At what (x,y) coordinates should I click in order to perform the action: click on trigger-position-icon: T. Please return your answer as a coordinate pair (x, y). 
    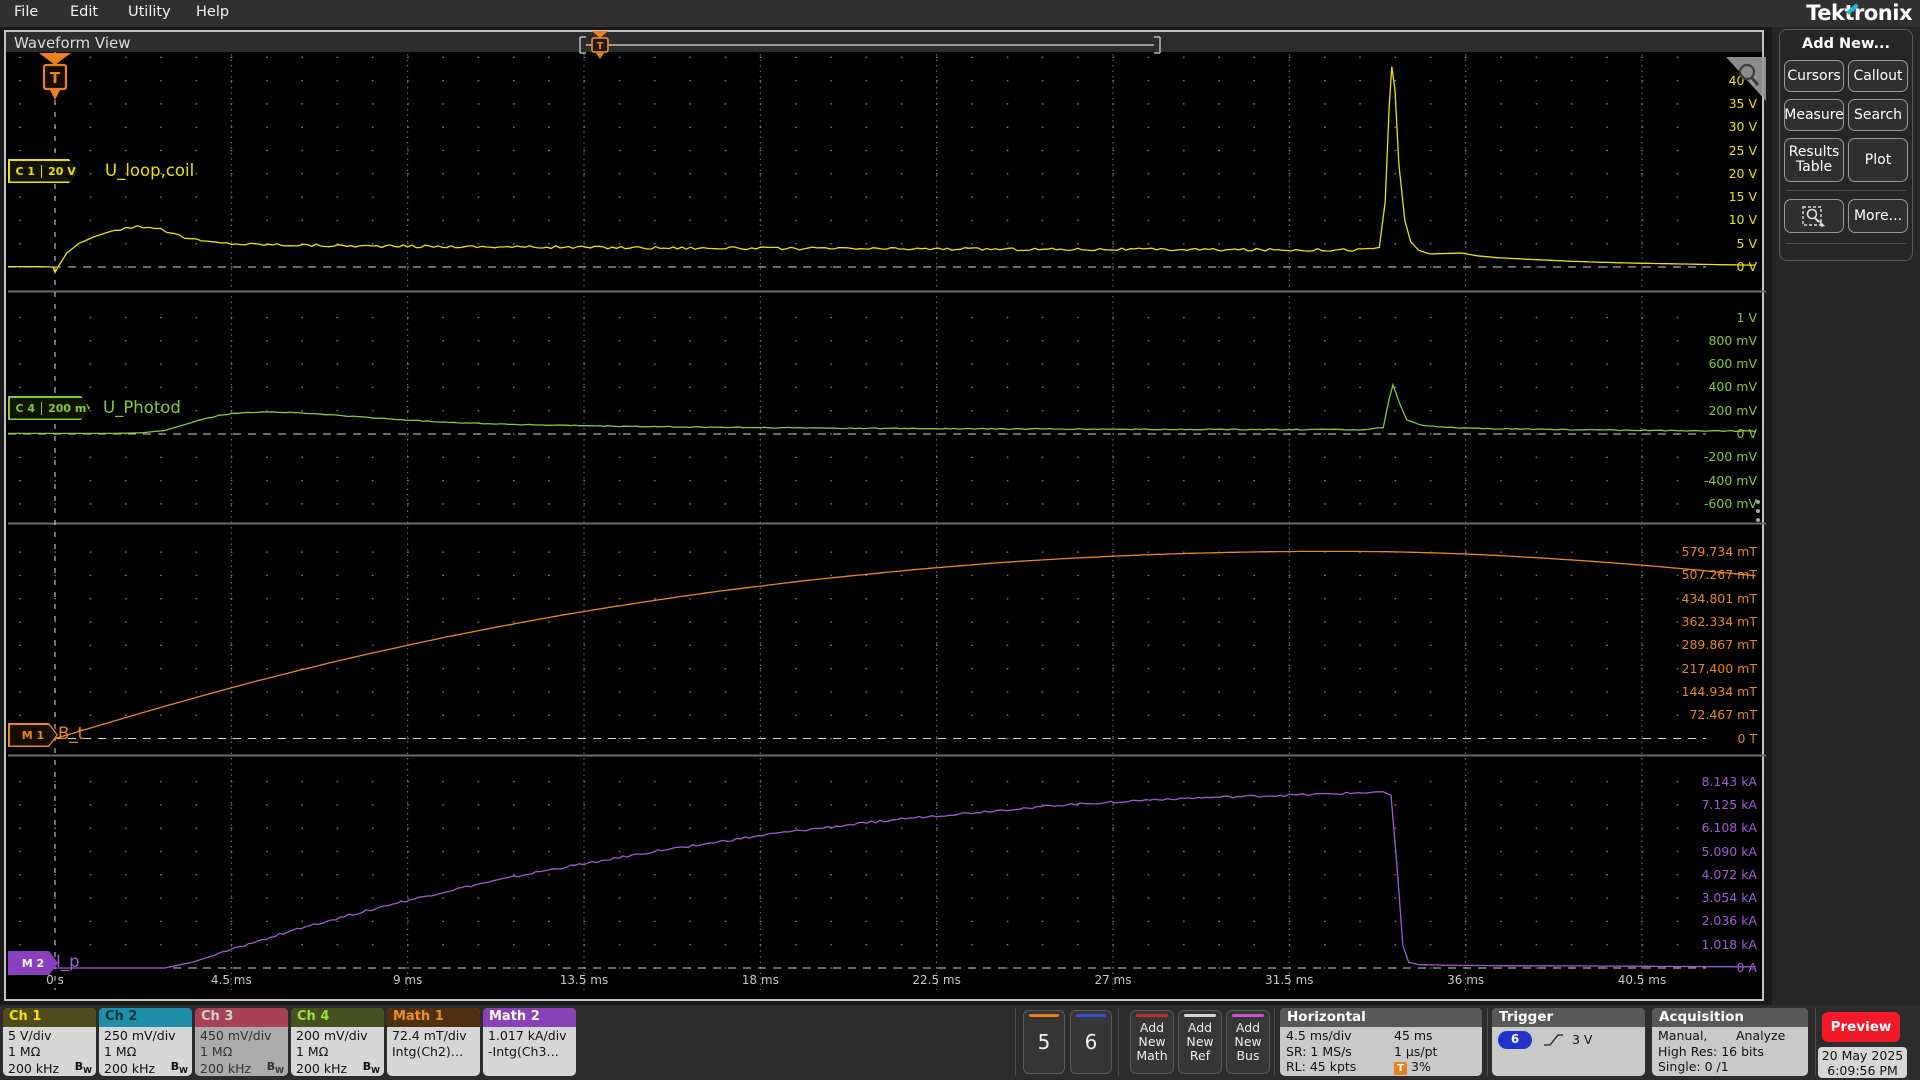
    Looking at the image, I should click on (1400, 1068).